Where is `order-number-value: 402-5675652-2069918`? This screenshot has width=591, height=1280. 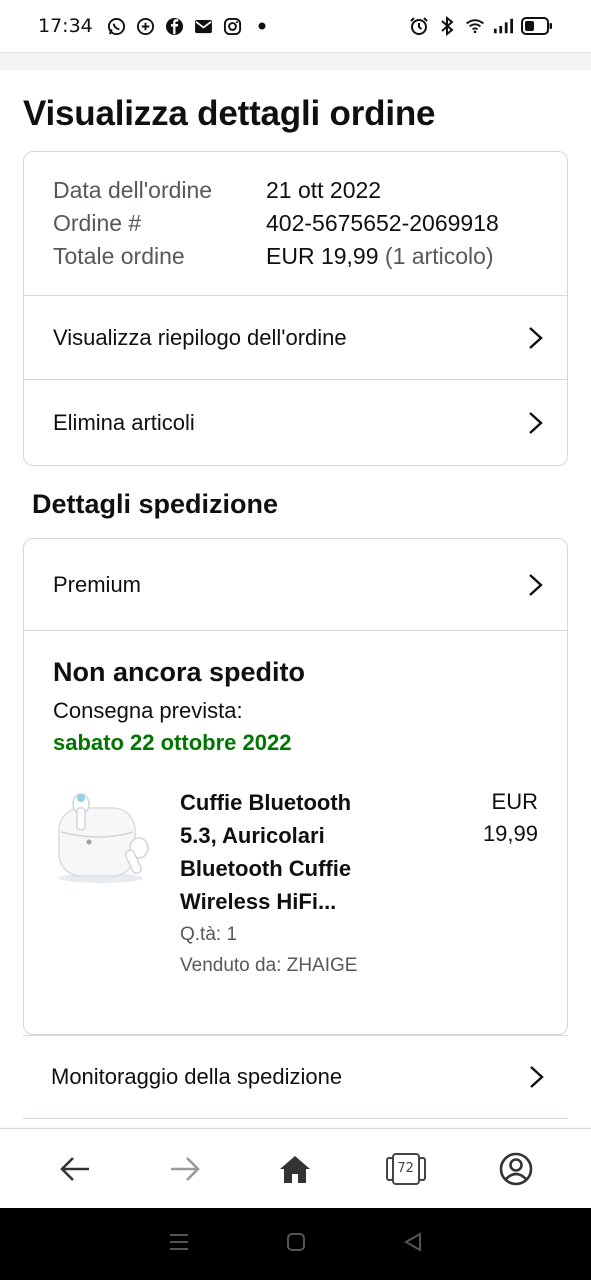 order-number-value: 402-5675652-2069918 is located at coordinates (382, 223).